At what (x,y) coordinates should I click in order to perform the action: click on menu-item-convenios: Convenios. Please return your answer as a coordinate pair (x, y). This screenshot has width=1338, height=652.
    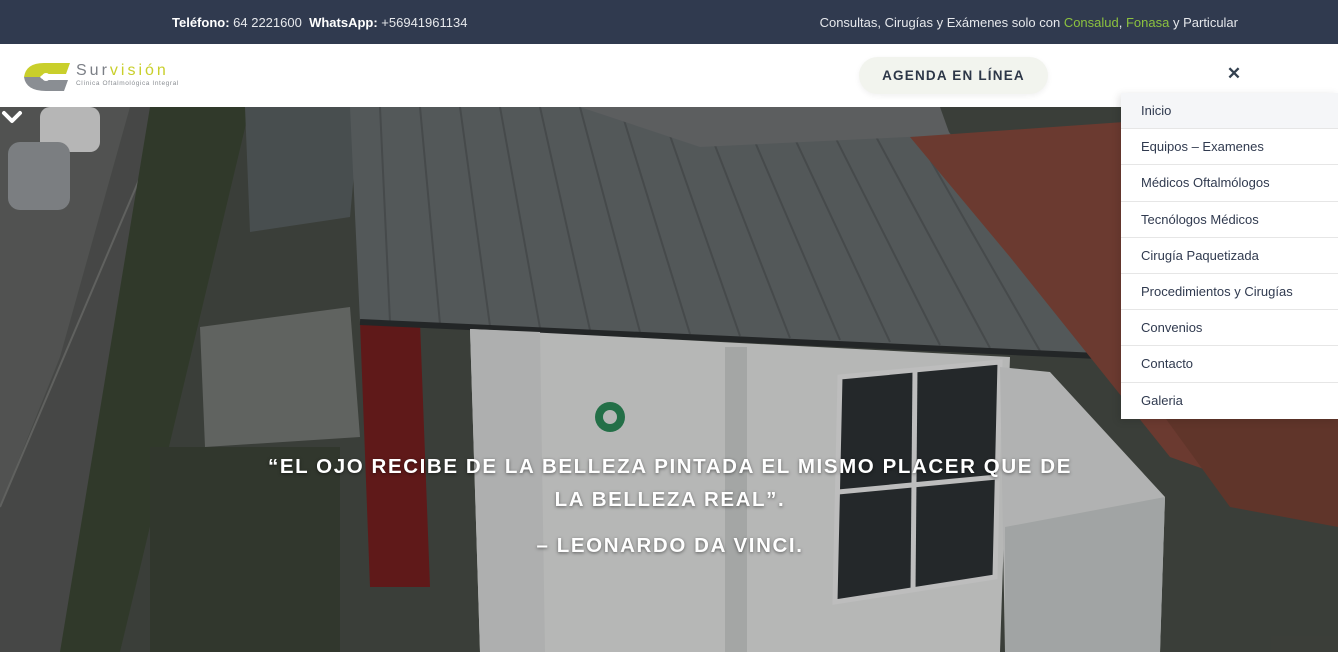
    Looking at the image, I should click on (1229, 328).